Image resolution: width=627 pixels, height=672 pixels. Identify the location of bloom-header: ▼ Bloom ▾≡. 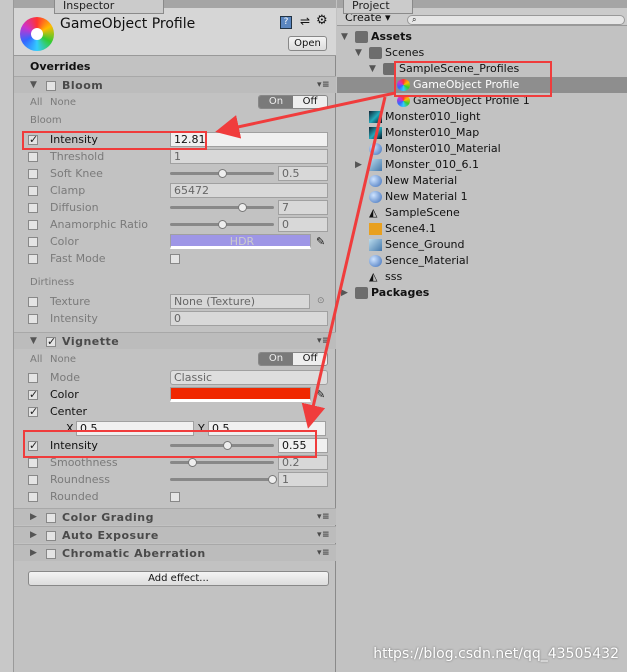
(175, 84).